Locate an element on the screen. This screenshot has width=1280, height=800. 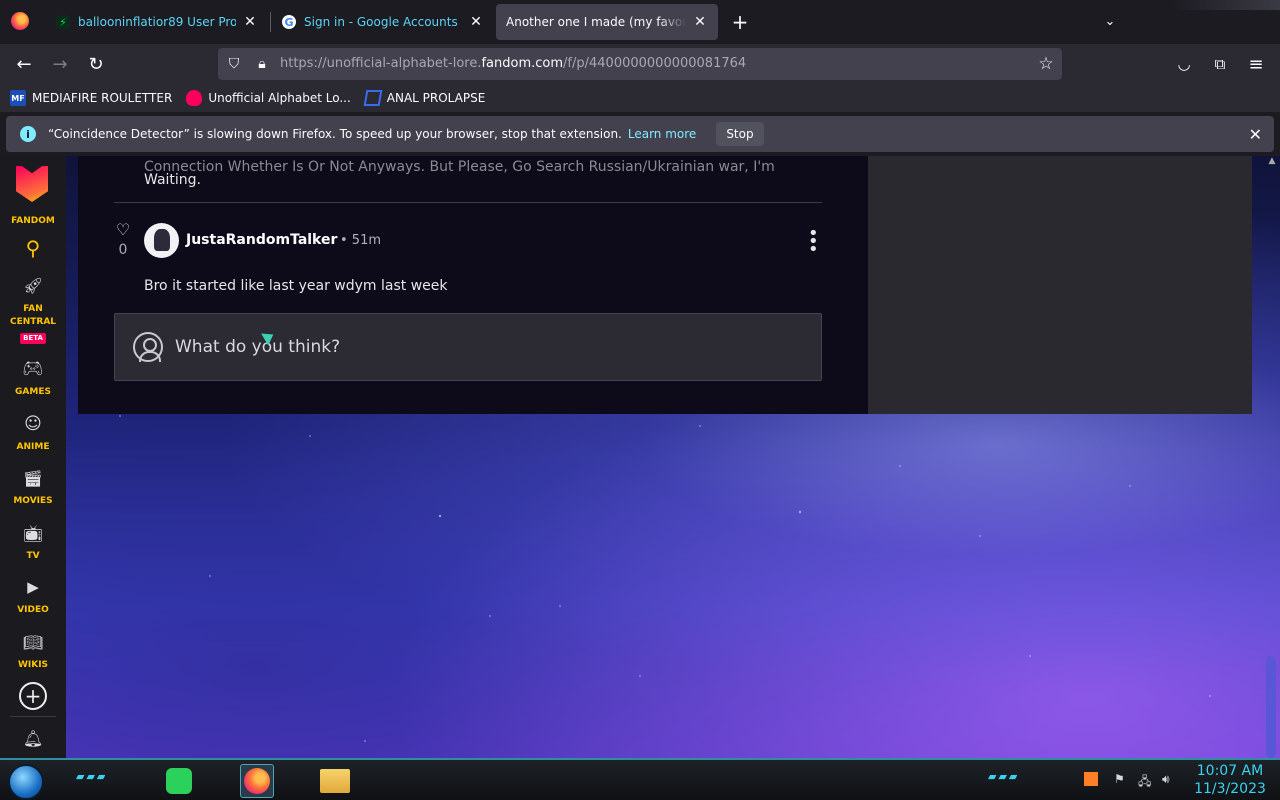
mediafire-icon: MF is located at coordinates (18, 98).